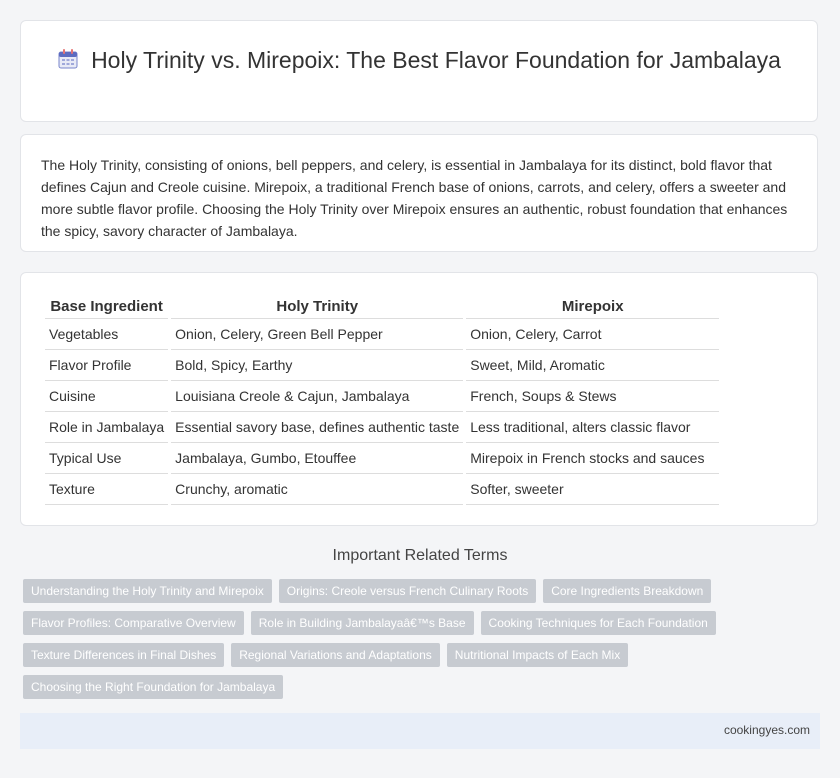  What do you see at coordinates (537, 655) in the screenshot?
I see `related-term-tag: Nutritional Impacts of Each Mix` at bounding box center [537, 655].